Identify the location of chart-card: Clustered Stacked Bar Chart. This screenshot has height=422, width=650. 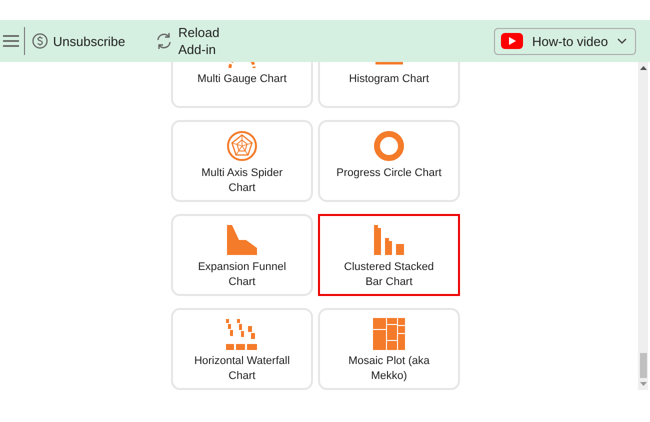
(389, 255).